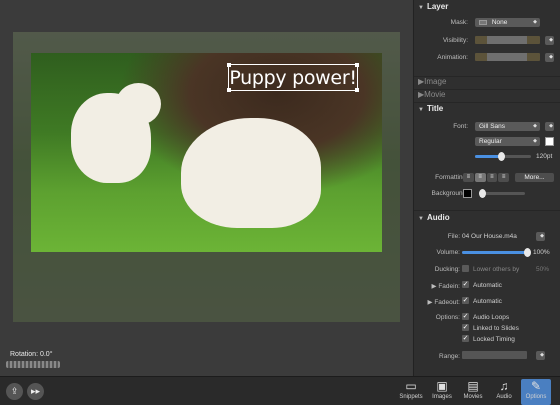  I want to click on linked-to-slides-text: Linked to Slides, so click(496, 328).